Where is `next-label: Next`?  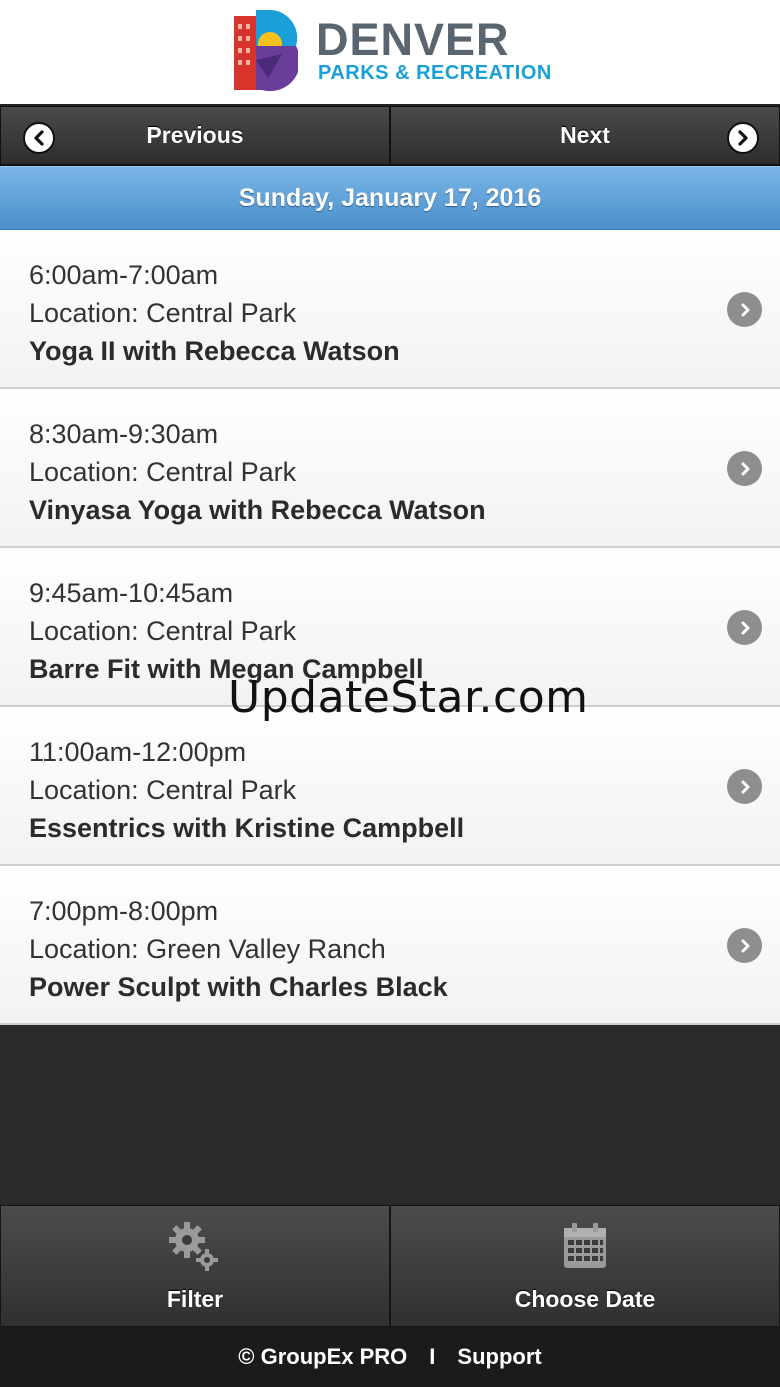 next-label: Next is located at coordinates (585, 135).